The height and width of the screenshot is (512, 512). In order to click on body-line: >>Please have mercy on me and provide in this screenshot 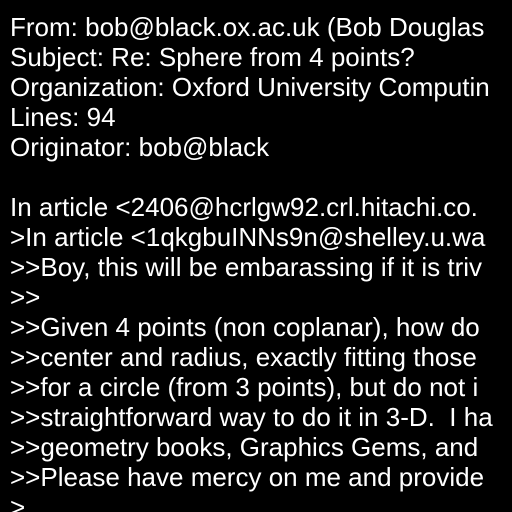, I will do `click(247, 477)`.